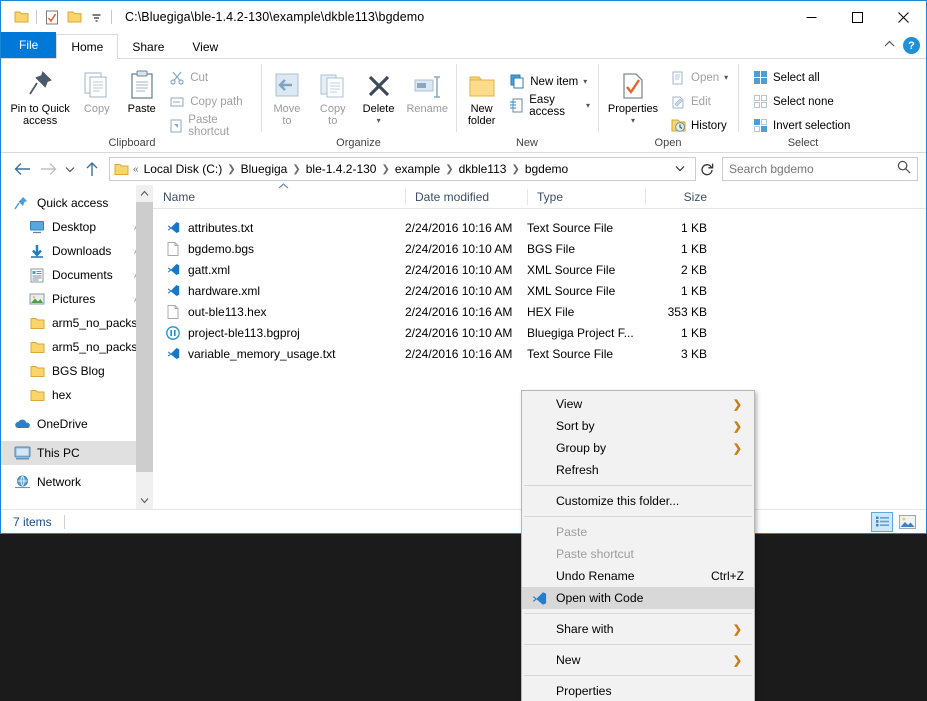  Describe the element at coordinates (287, 95) in the screenshot. I see `move-to-button: Move to` at that location.